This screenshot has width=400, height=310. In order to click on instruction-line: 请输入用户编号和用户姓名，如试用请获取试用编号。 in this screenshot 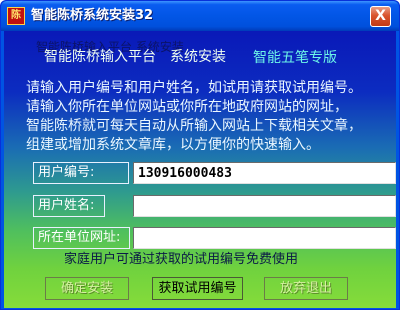, I will do `click(194, 88)`.